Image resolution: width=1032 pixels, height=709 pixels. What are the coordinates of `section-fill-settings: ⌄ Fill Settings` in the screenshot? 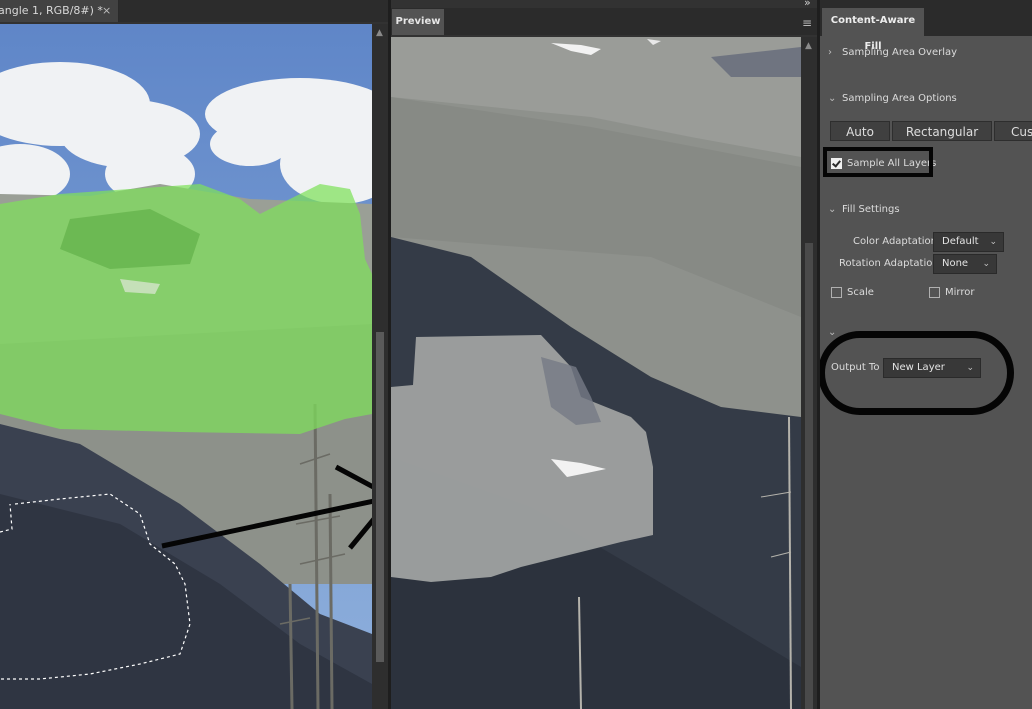 It's located at (864, 210).